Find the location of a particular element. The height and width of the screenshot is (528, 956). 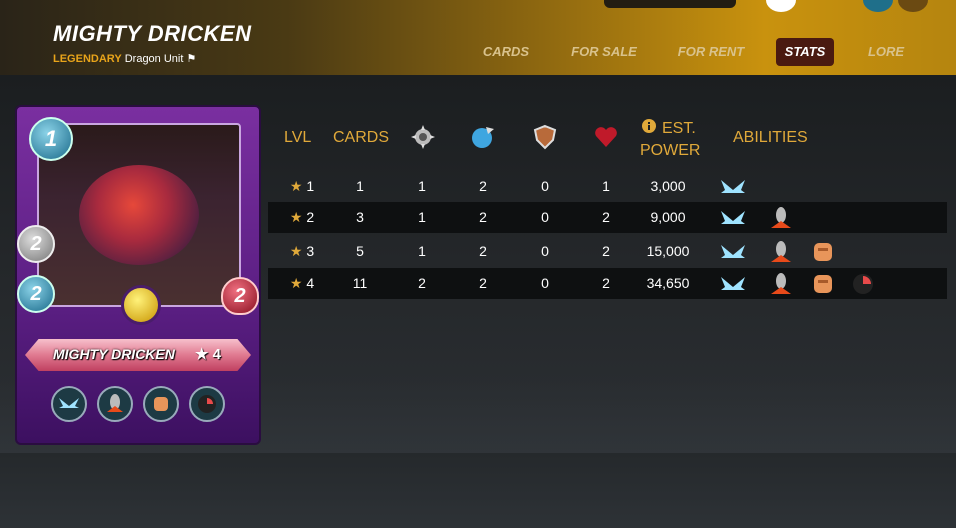

dragon-illustration is located at coordinates (139, 215).